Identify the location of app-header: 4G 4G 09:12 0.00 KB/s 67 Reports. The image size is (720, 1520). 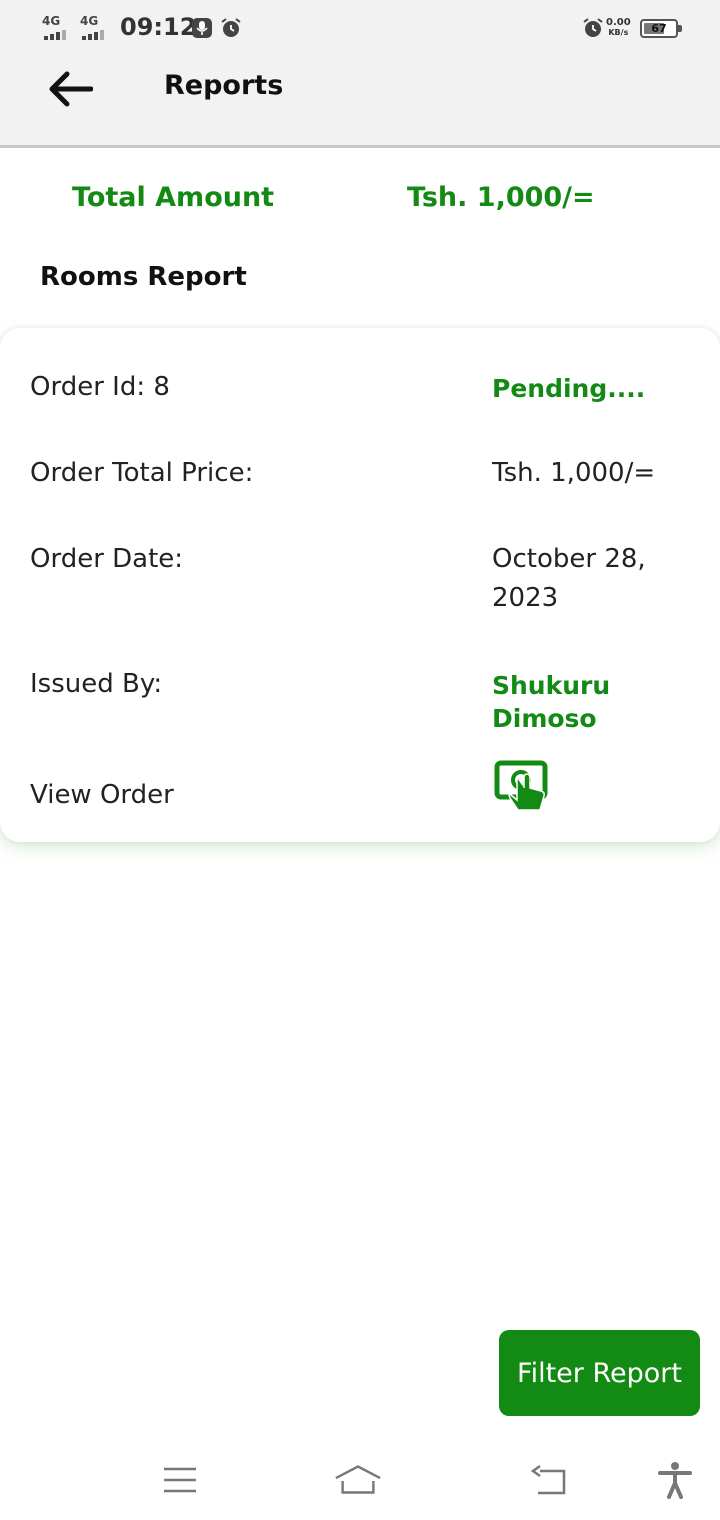
(360, 74).